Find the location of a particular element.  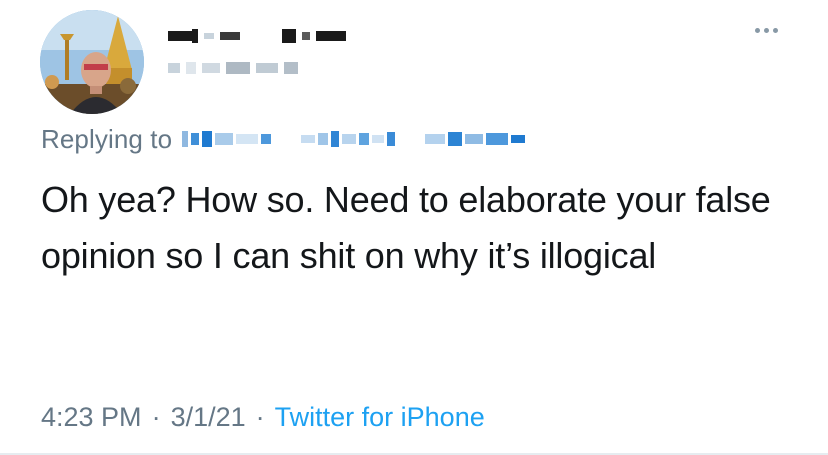

replying-to-line: Replying to is located at coordinates (283, 139).